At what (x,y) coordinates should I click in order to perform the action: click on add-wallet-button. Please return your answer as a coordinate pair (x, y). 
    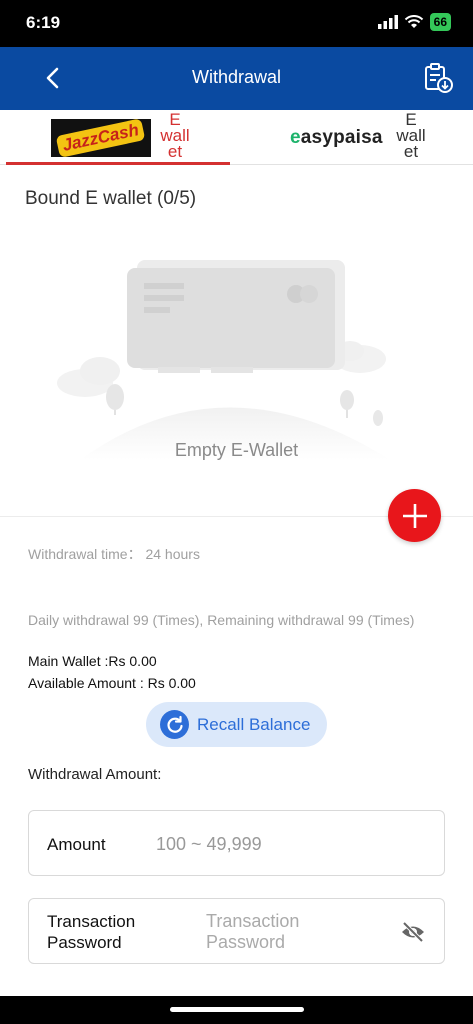
    Looking at the image, I should click on (414, 515).